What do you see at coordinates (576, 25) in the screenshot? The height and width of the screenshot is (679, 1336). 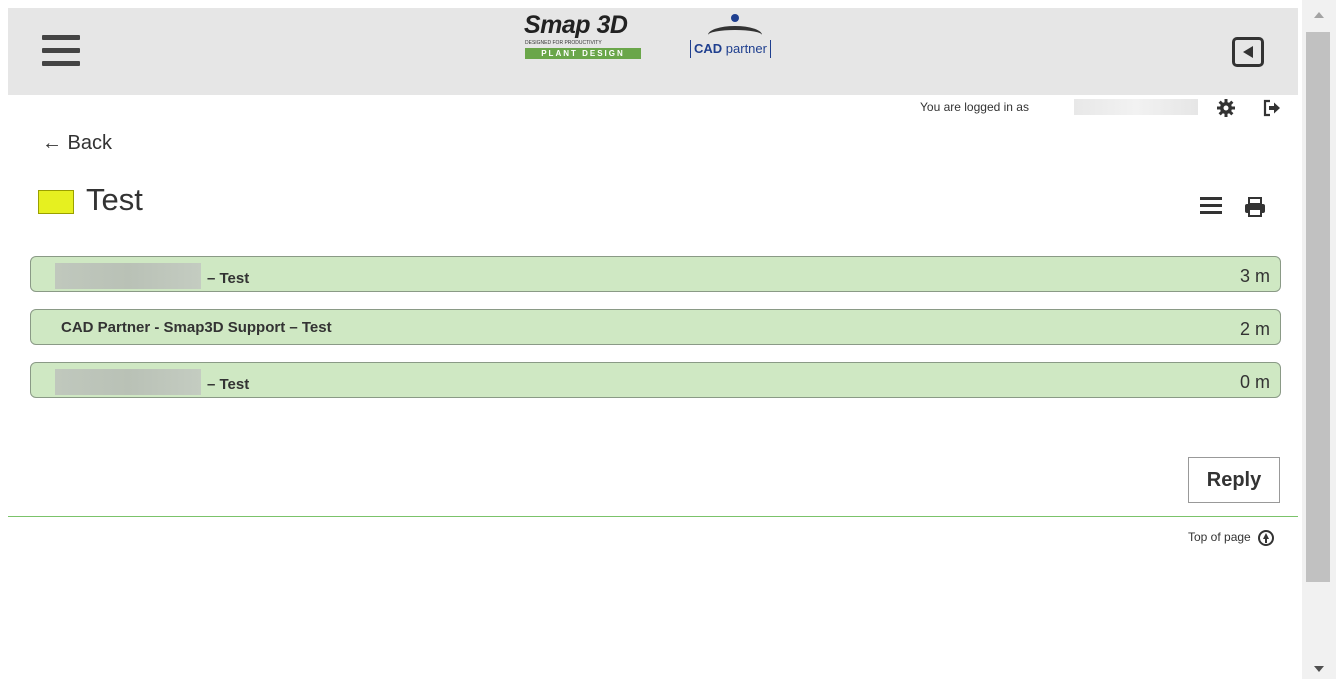 I see `smap3d-logo-title: Smap 3D` at bounding box center [576, 25].